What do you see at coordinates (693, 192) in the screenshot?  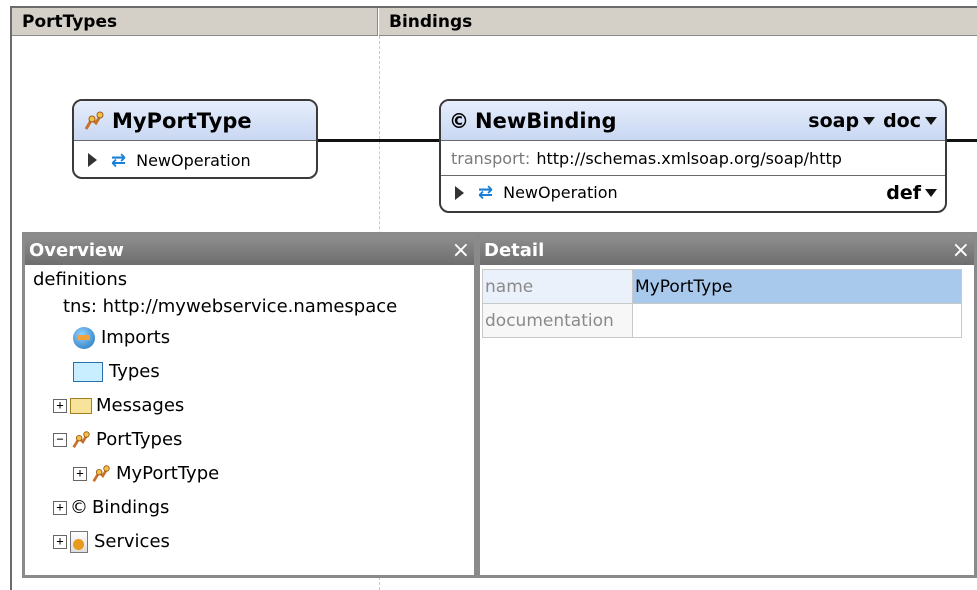 I see `binding-operation-row: ⇄ NewOperation def` at bounding box center [693, 192].